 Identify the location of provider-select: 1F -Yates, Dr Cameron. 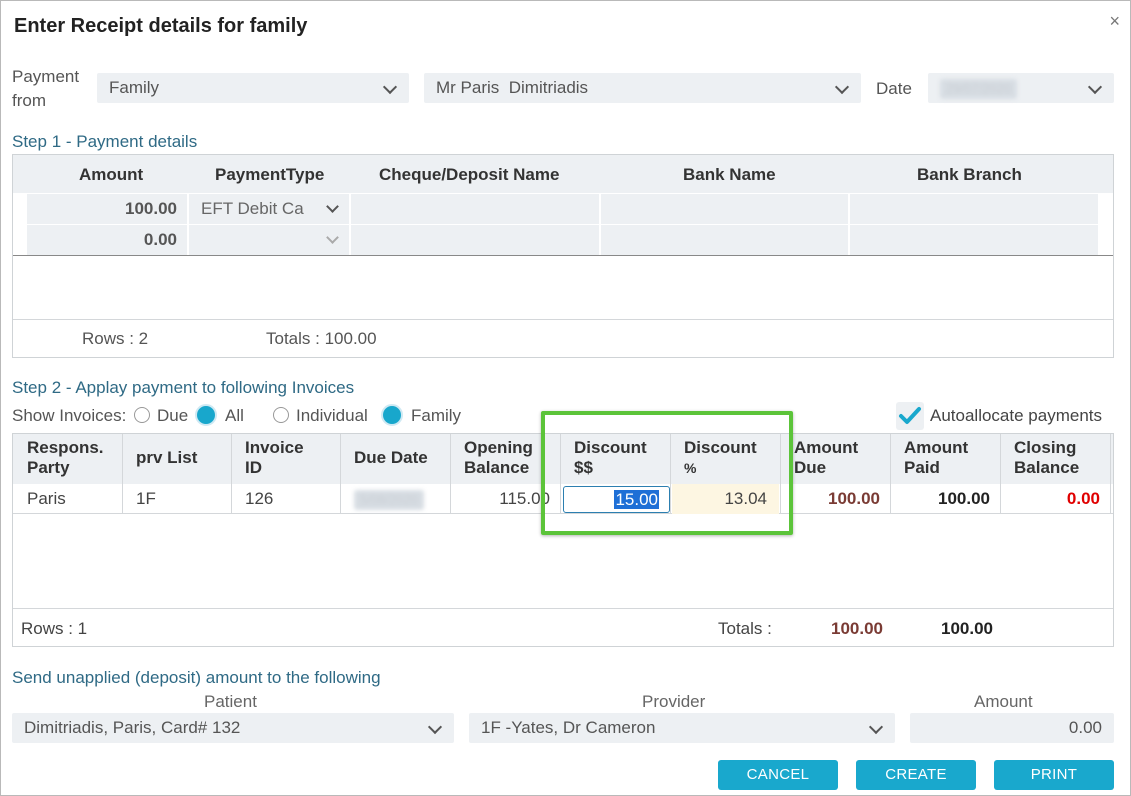
(682, 728).